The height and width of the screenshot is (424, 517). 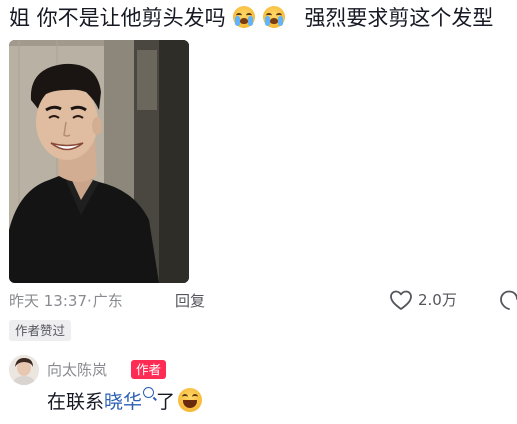 I want to click on mention-link: 晓华, so click(x=123, y=402).